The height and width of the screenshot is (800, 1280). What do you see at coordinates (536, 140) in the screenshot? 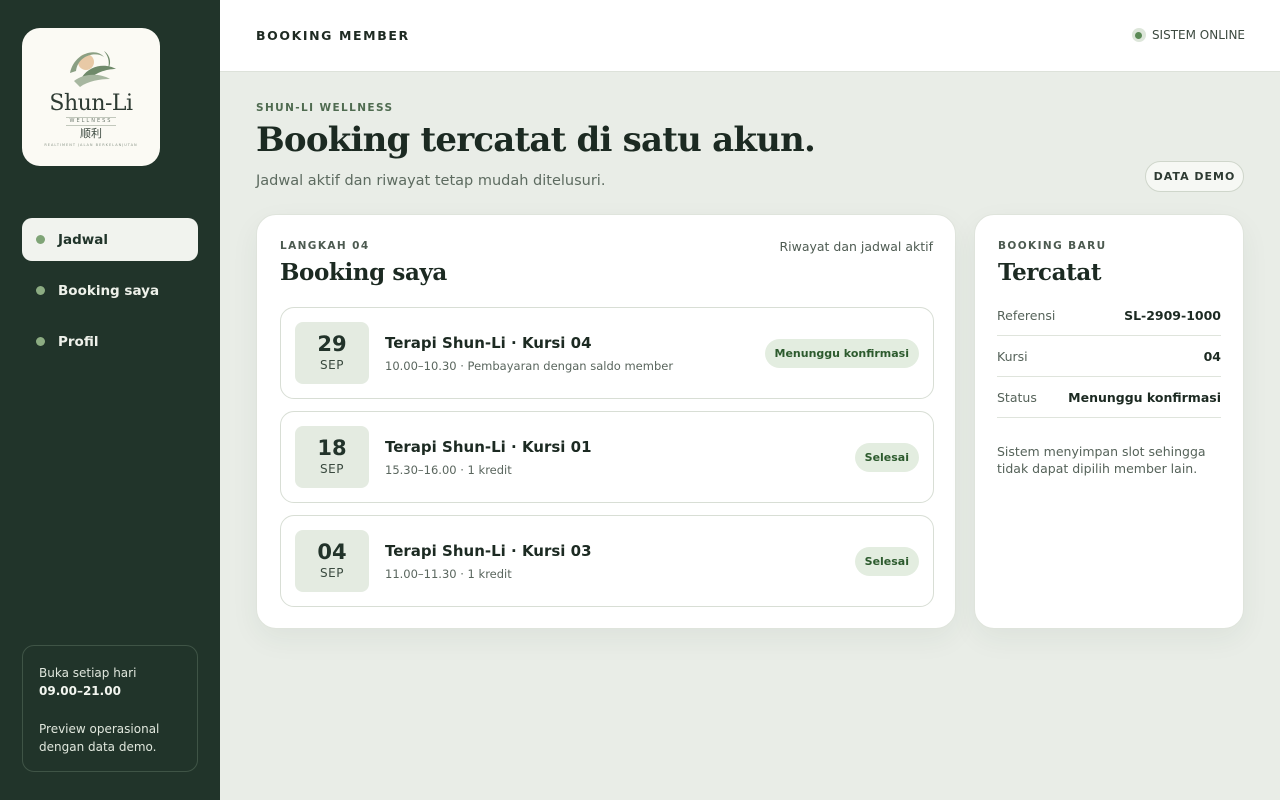
I see `headline: Booking tercatat di satu akun.` at bounding box center [536, 140].